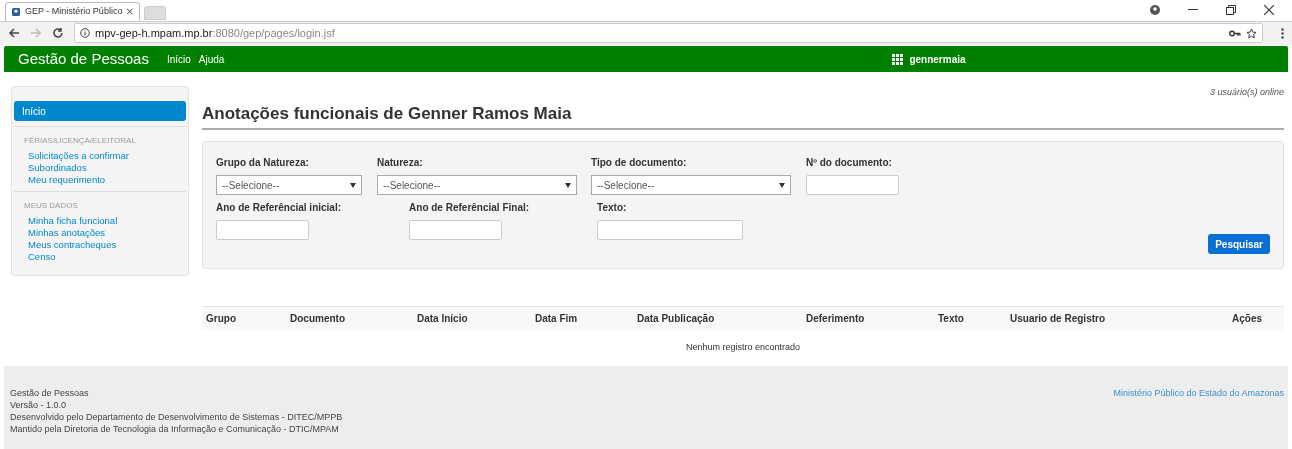  Describe the element at coordinates (211, 59) in the screenshot. I see `nav-link: Ajuda` at that location.